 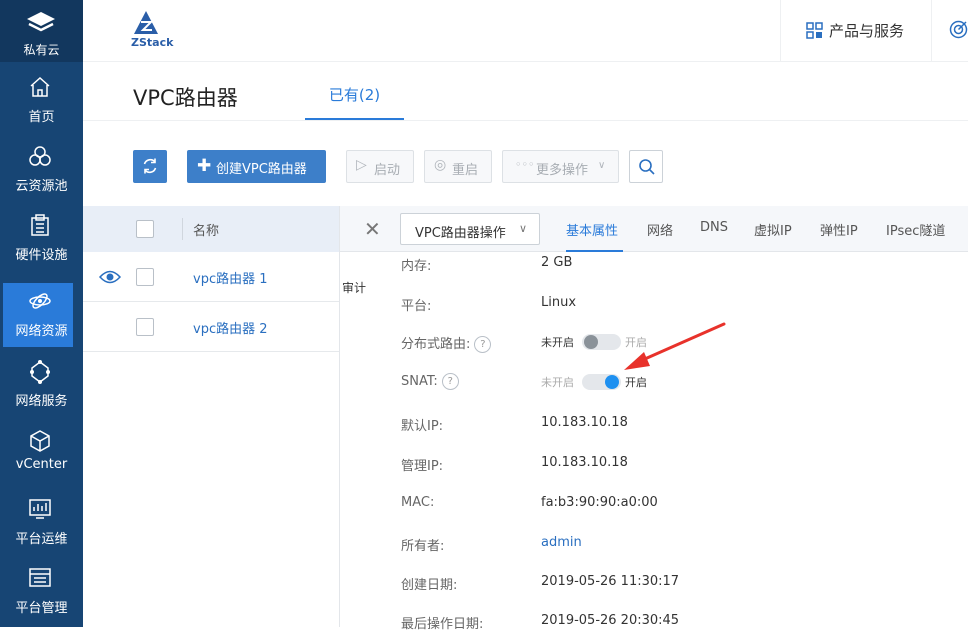 What do you see at coordinates (40, 86) in the screenshot?
I see `home-icon` at bounding box center [40, 86].